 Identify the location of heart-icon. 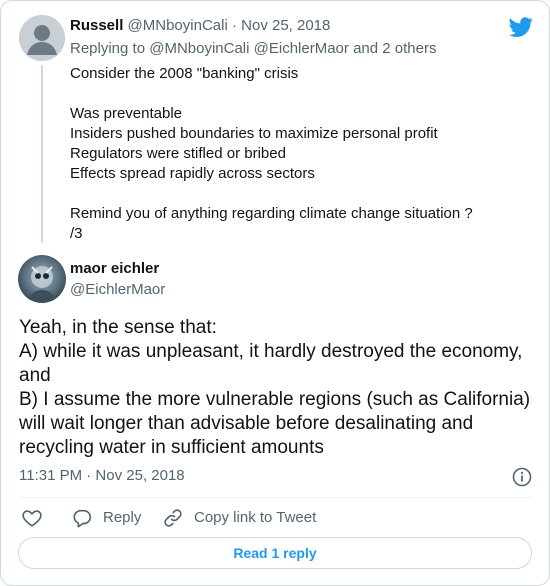
(32, 518).